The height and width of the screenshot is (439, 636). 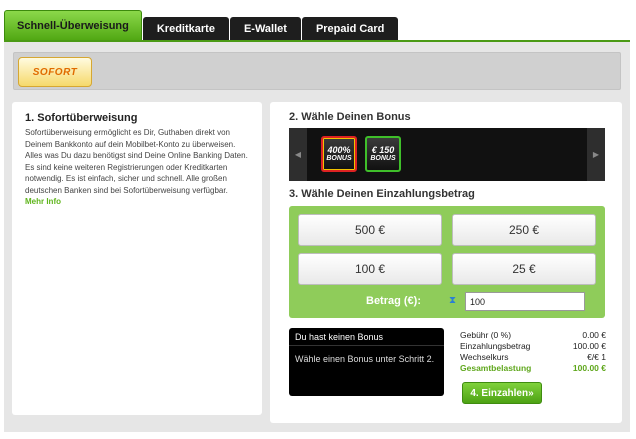 I want to click on amount-selector: 500 € 250 € 100 € 25 € Betrag (€): ⧗, so click(x=447, y=262).